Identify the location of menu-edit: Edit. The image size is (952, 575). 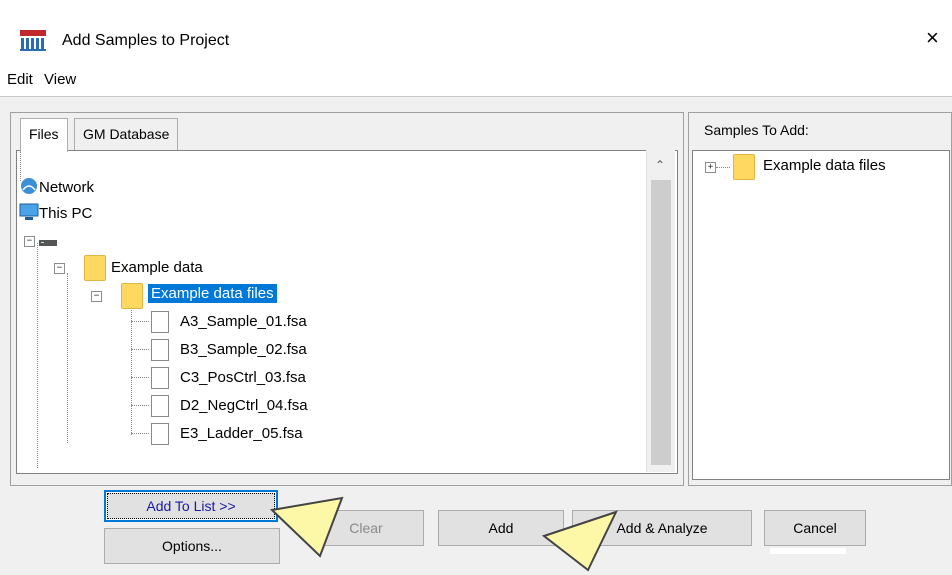
(20, 79).